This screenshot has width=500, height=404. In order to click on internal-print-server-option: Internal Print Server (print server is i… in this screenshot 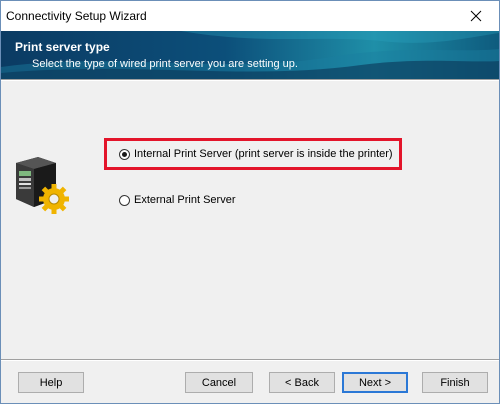, I will do `click(256, 154)`.